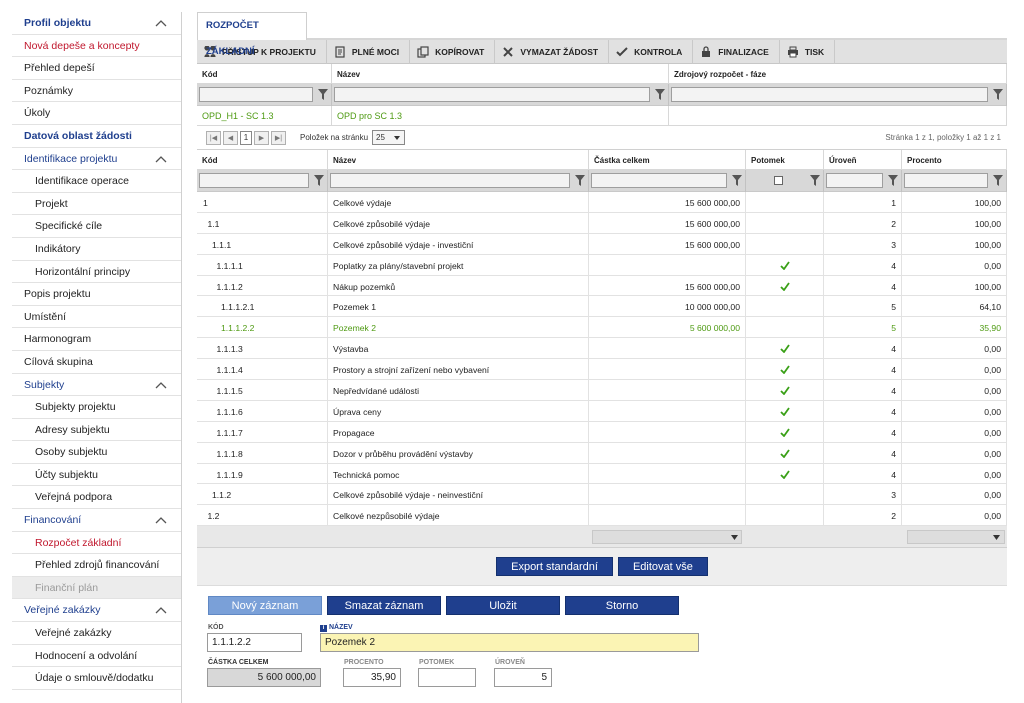  What do you see at coordinates (778, 180) in the screenshot?
I see `potomek-filter-checkbox` at bounding box center [778, 180].